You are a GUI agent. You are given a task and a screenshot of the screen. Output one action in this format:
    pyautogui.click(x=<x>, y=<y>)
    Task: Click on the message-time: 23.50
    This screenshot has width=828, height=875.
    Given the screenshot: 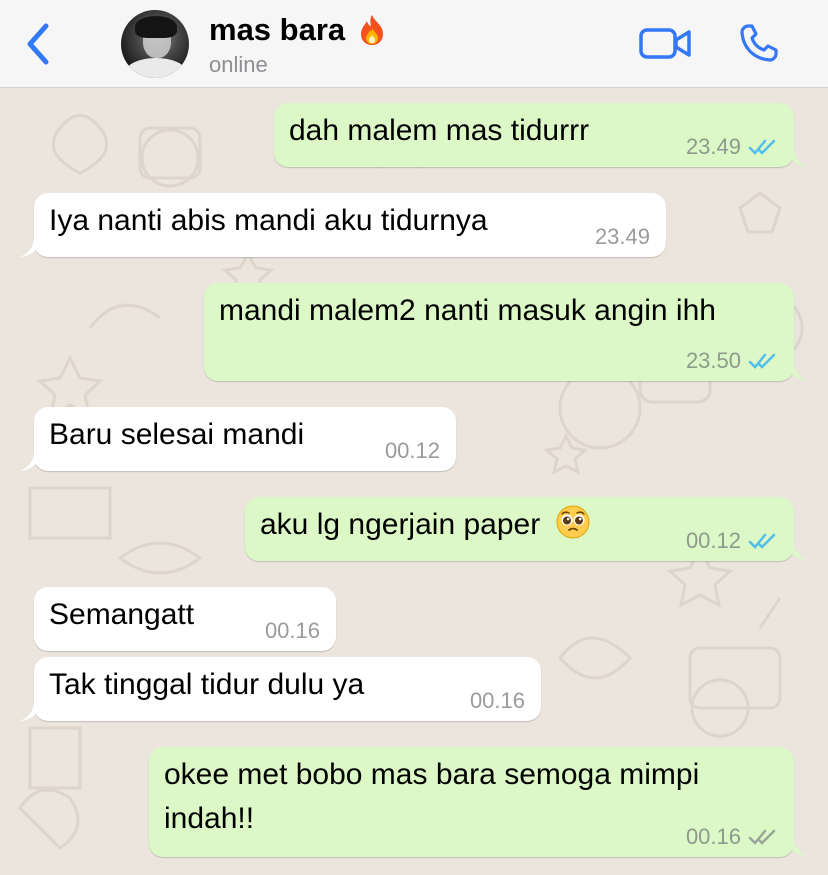 What is the action you would take?
    pyautogui.click(x=713, y=360)
    